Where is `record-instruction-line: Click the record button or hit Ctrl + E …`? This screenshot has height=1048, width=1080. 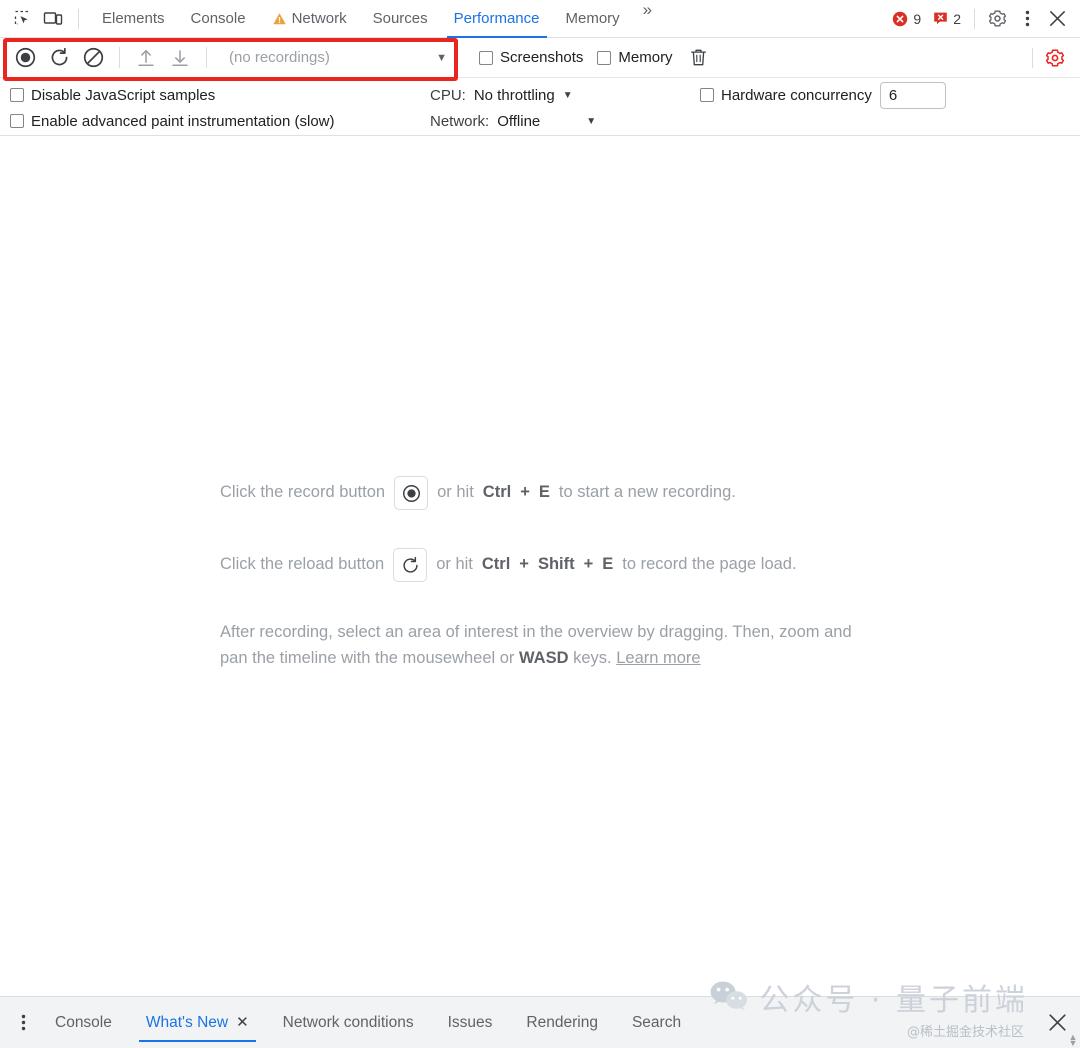 record-instruction-line: Click the record button or hit Ctrl + E … is located at coordinates (540, 493).